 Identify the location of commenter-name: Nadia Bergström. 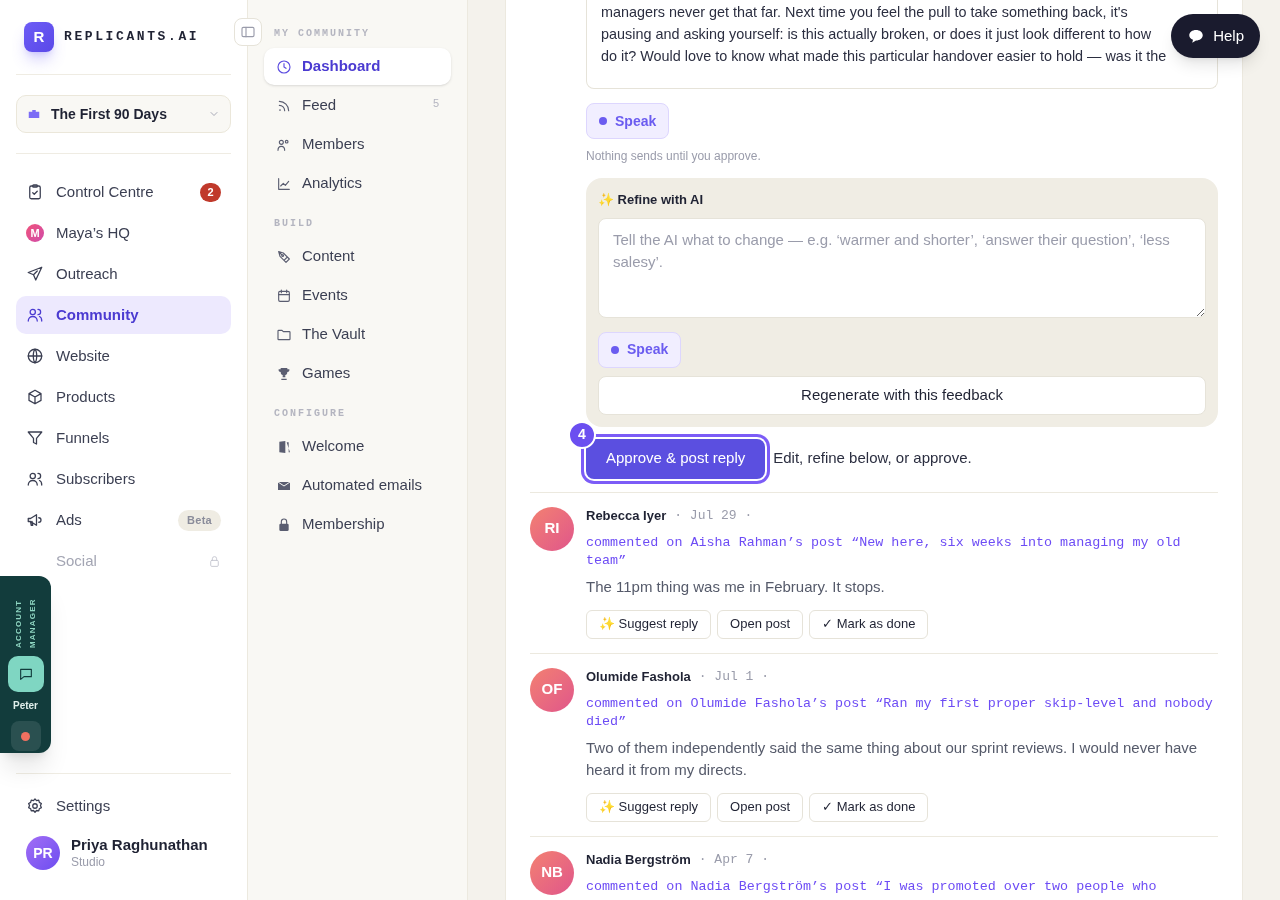
(638, 859).